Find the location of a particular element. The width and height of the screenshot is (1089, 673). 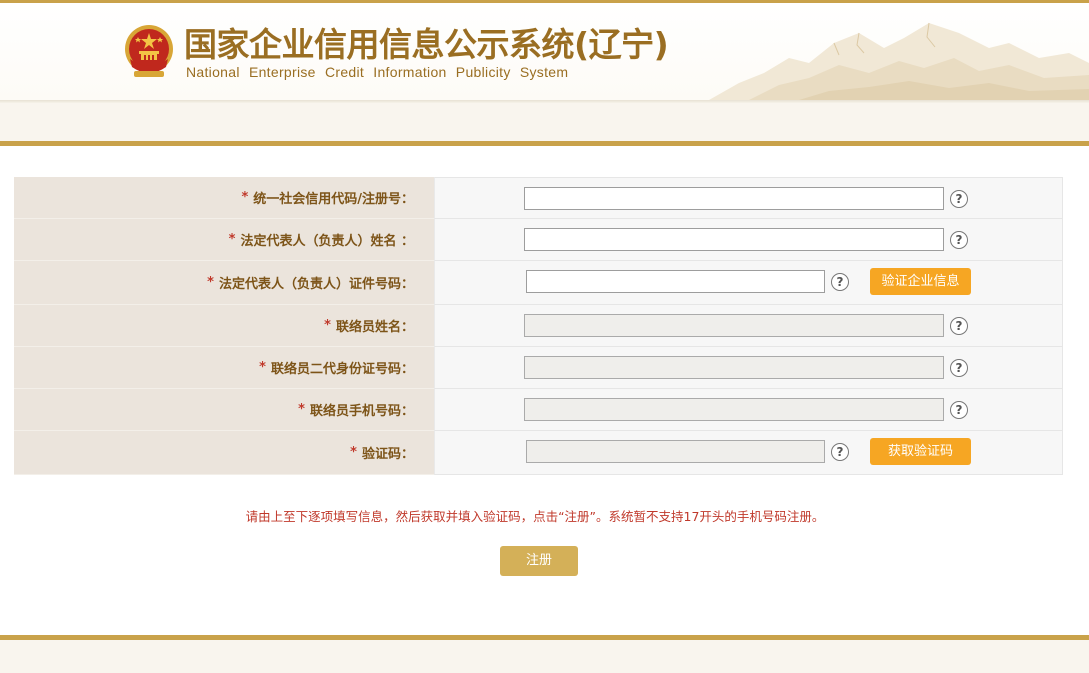

legal-rep-id-input is located at coordinates (675, 281).